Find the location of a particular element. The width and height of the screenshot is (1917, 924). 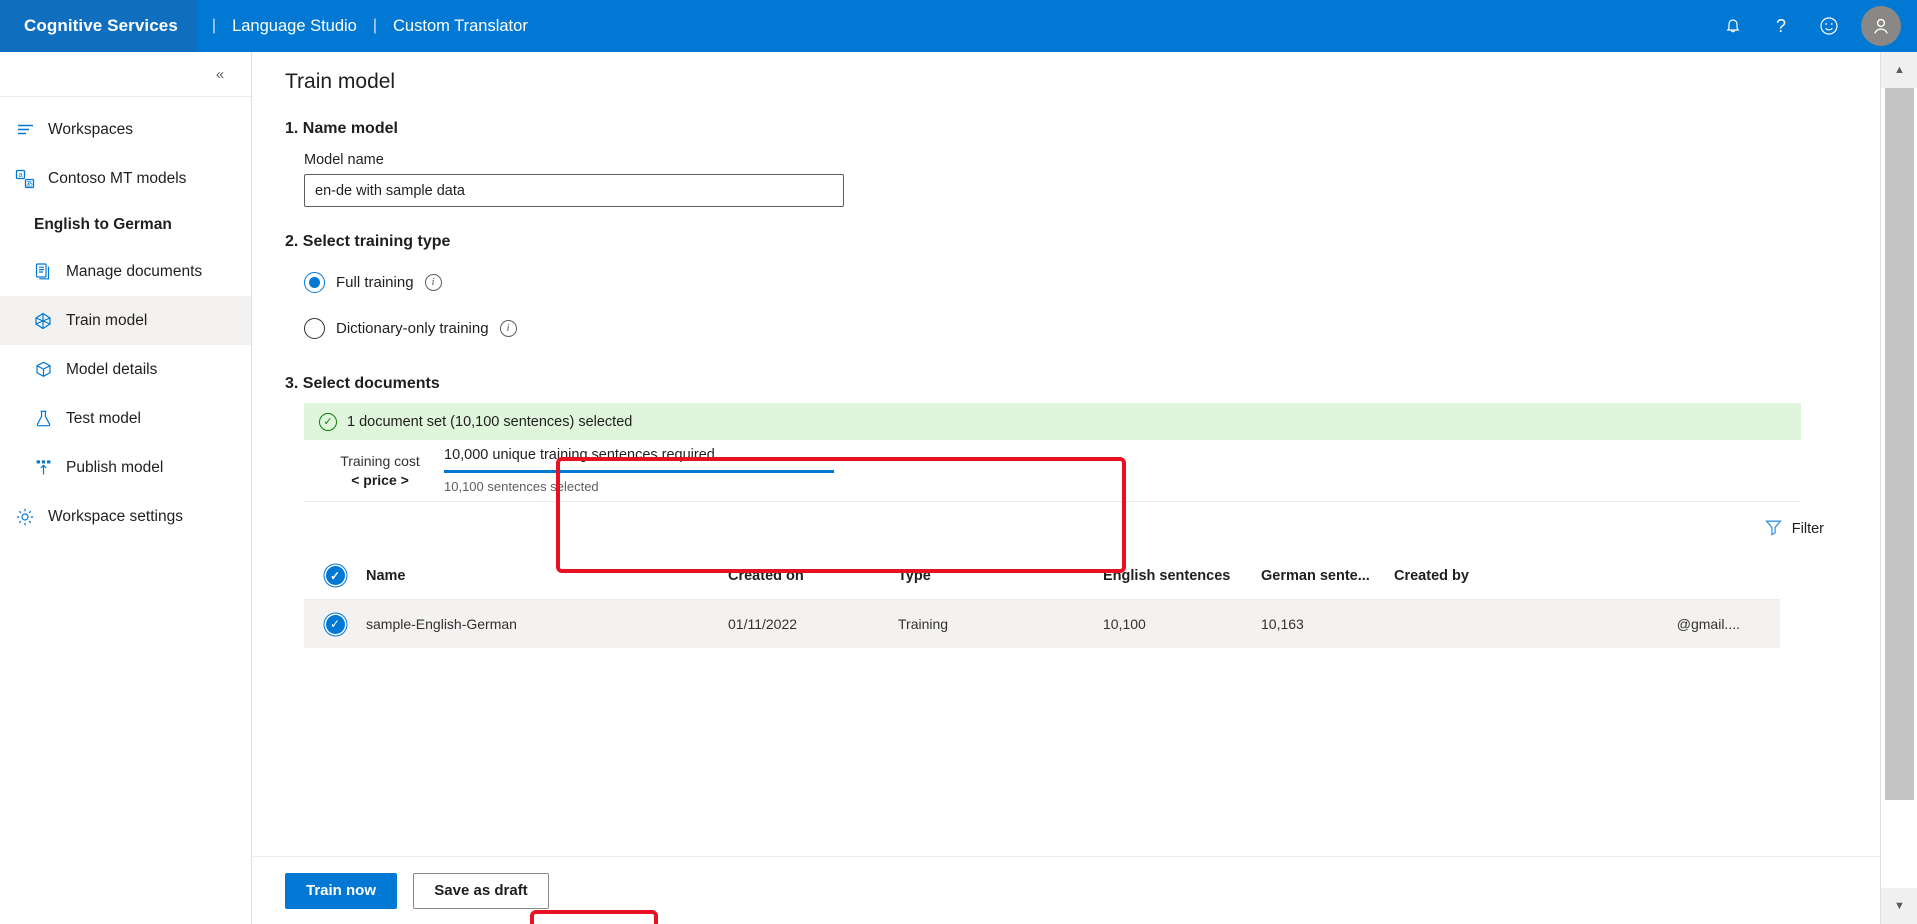

workspaces-icon is located at coordinates (25, 129).